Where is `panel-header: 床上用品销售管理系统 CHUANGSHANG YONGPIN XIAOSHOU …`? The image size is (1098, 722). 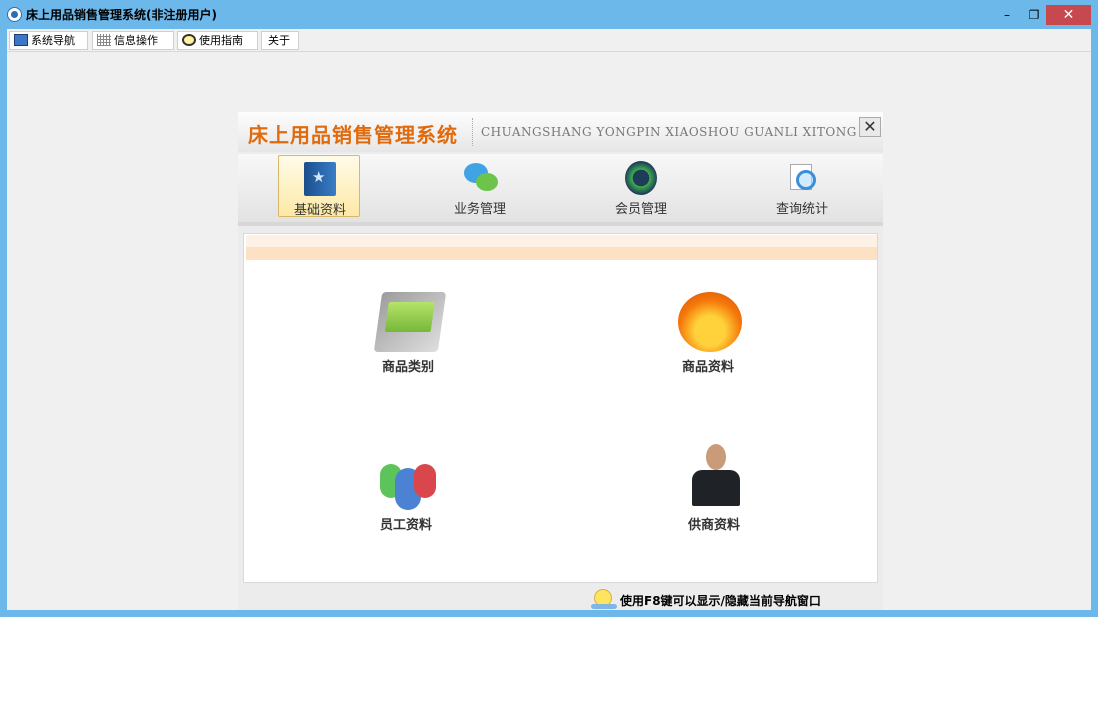 panel-header: 床上用品销售管理系统 CHUANGSHANG YONGPIN XIAOSHOU … is located at coordinates (560, 132).